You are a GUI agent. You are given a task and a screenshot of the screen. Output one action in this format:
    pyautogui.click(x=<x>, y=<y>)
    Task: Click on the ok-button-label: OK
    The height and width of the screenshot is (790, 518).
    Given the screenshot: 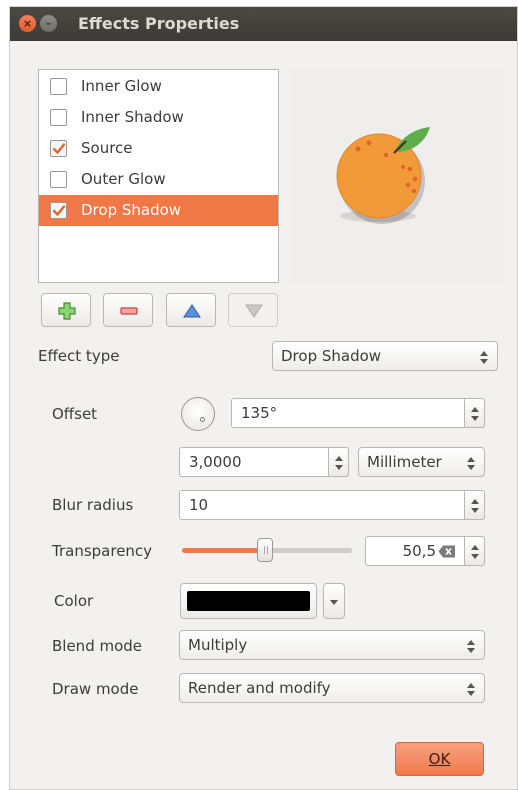 What is the action you would take?
    pyautogui.click(x=439, y=759)
    